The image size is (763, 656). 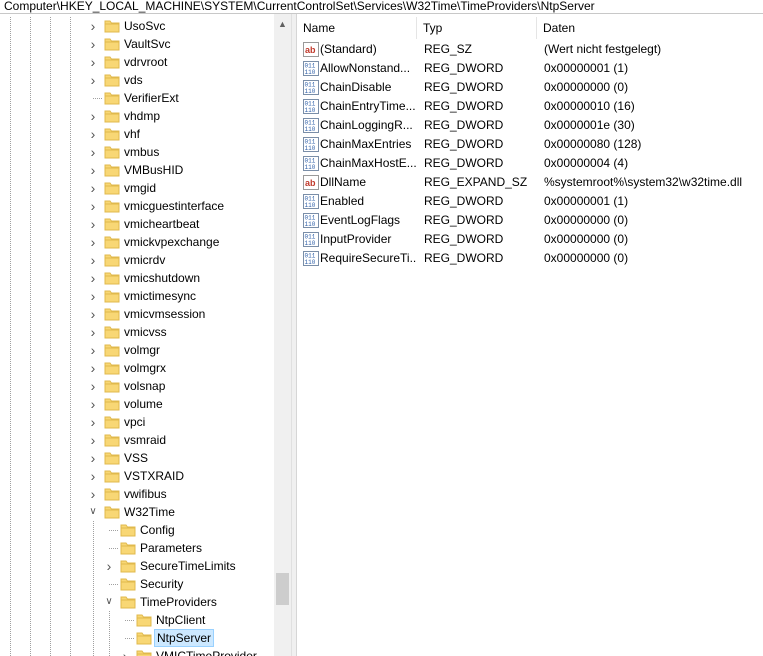 I want to click on tree-item-vstxraid: › VSTXRAID, so click(x=137, y=476).